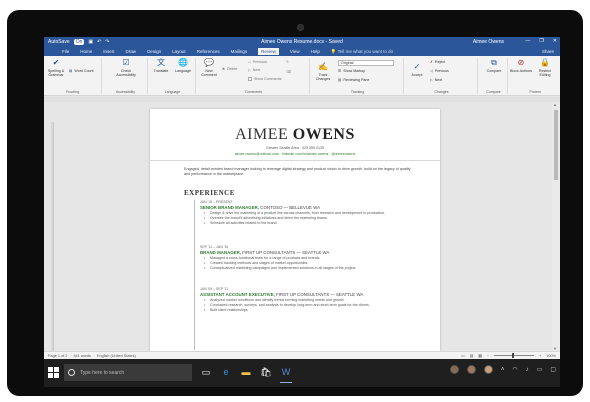 The height and width of the screenshot is (402, 590). What do you see at coordinates (555, 104) in the screenshot?
I see `scroll-up-icon: ▲` at bounding box center [555, 104].